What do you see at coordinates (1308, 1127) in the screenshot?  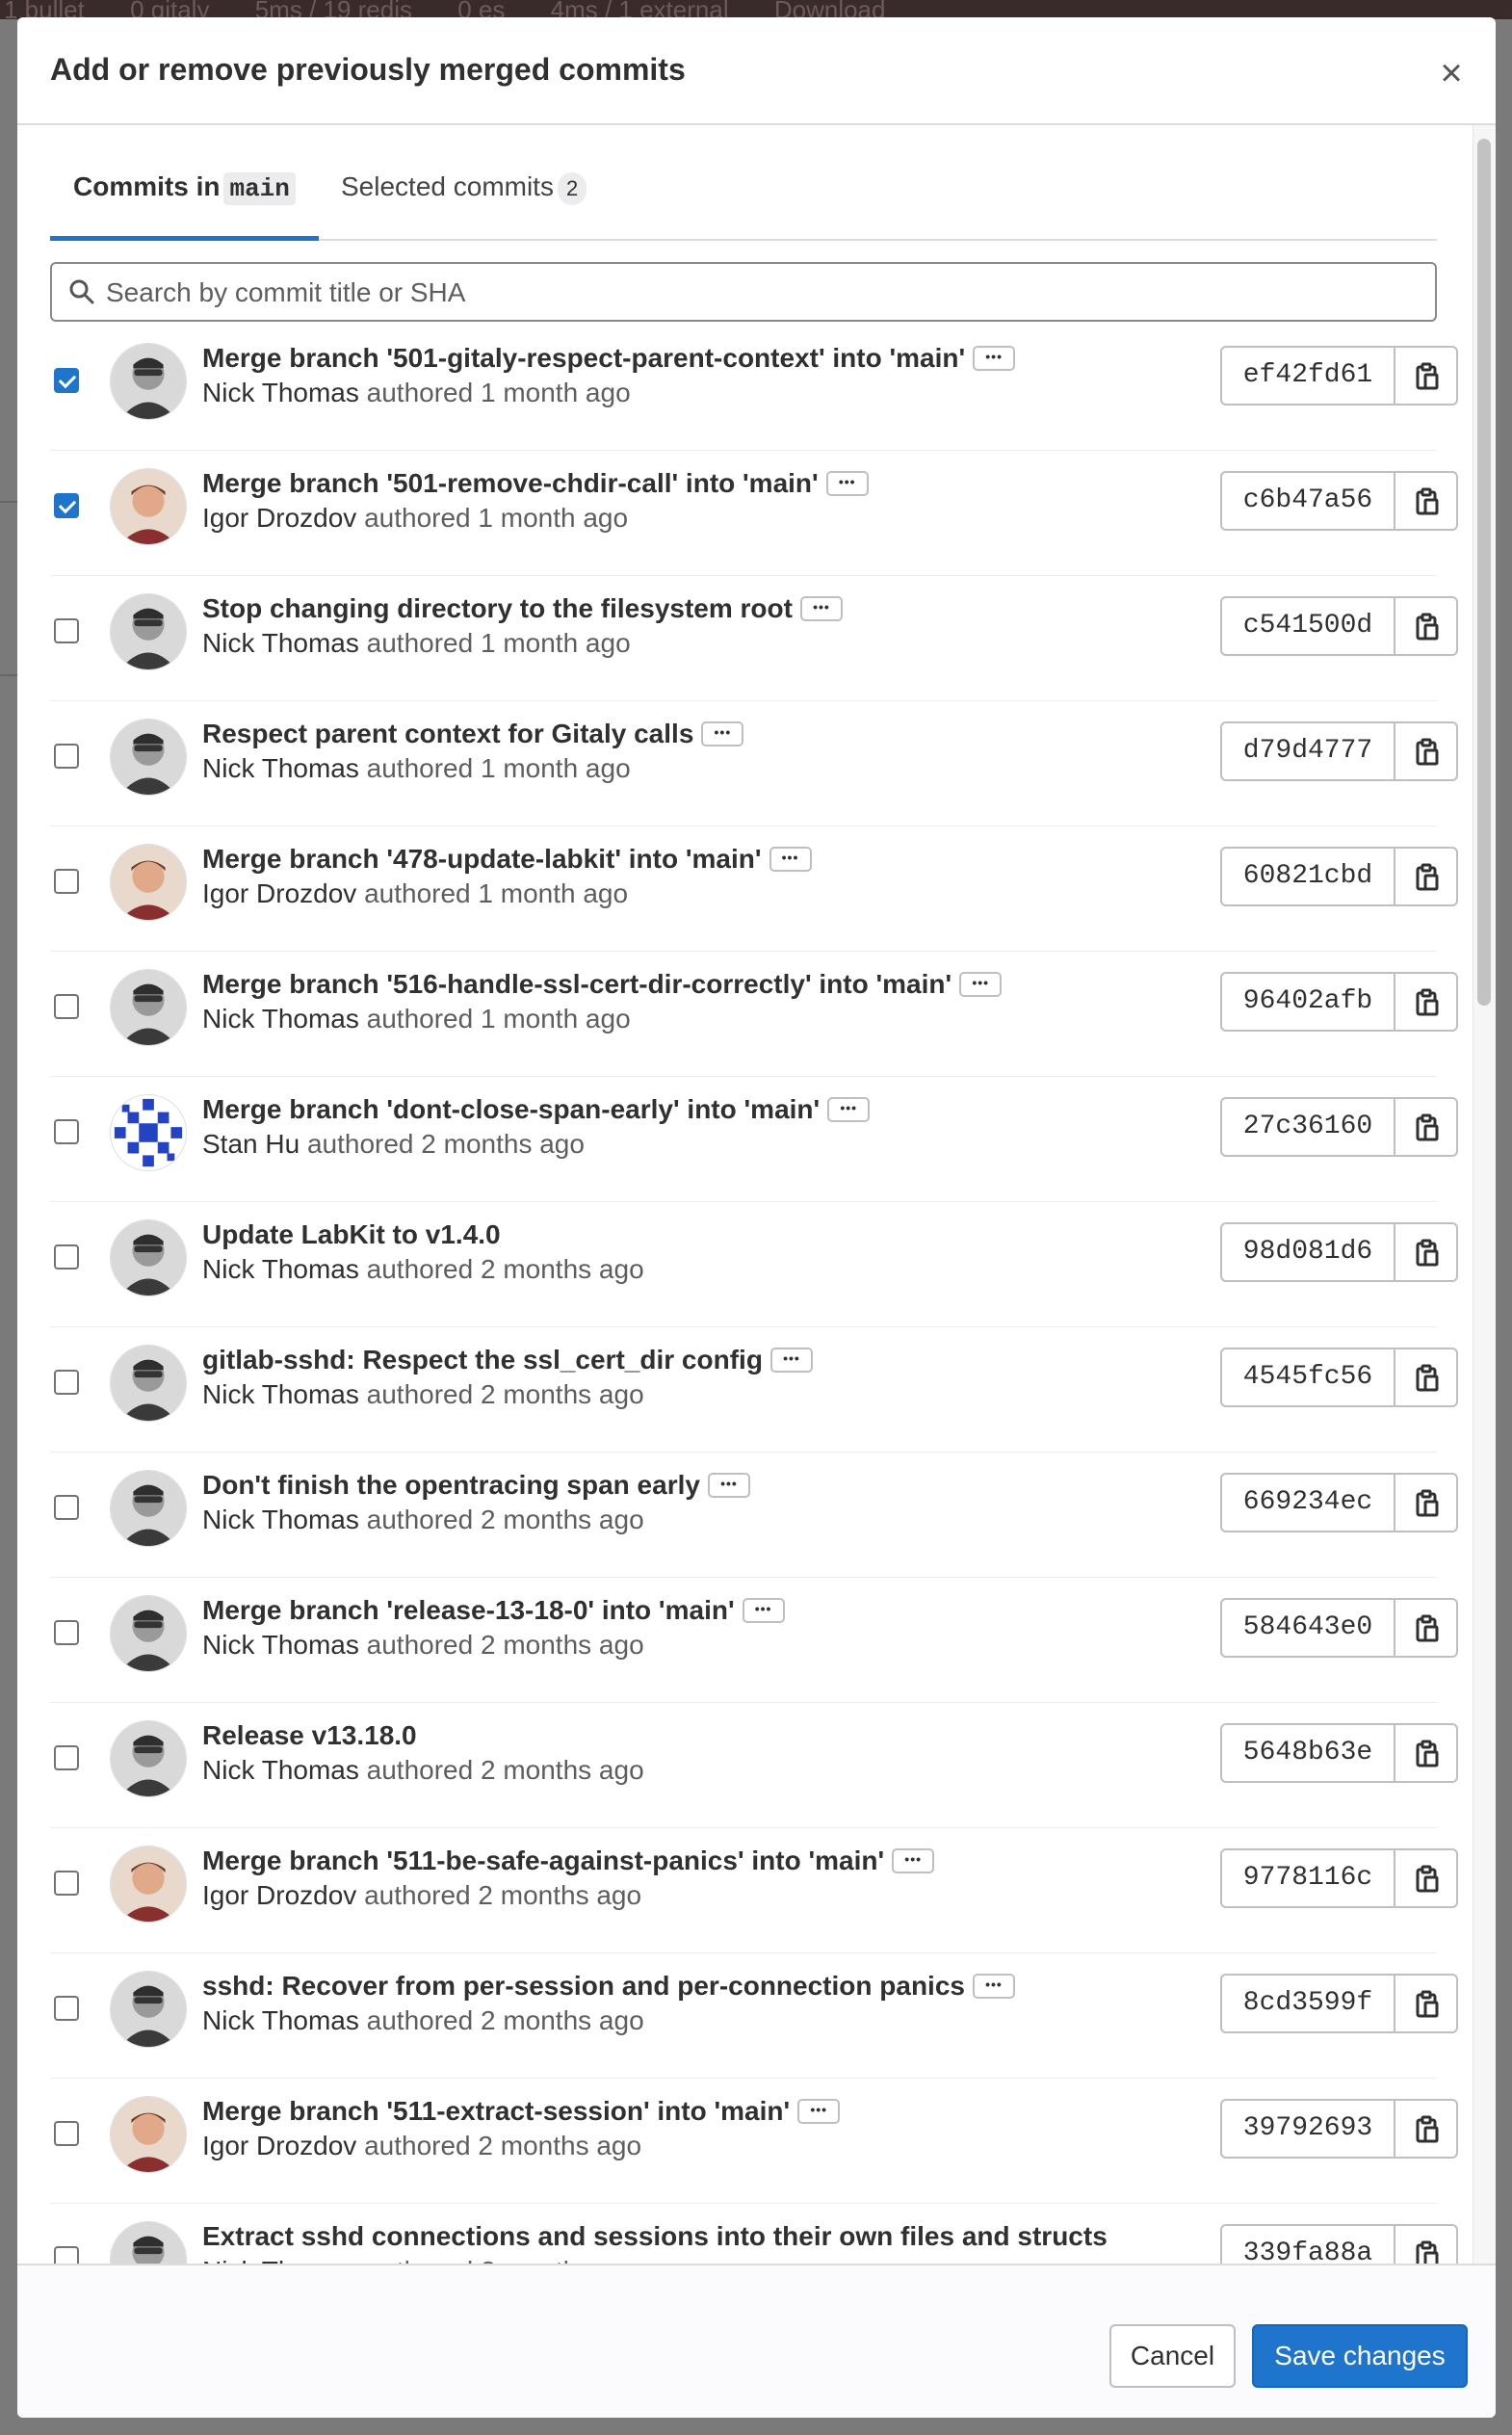 I see `commit-sha: 27c36160` at bounding box center [1308, 1127].